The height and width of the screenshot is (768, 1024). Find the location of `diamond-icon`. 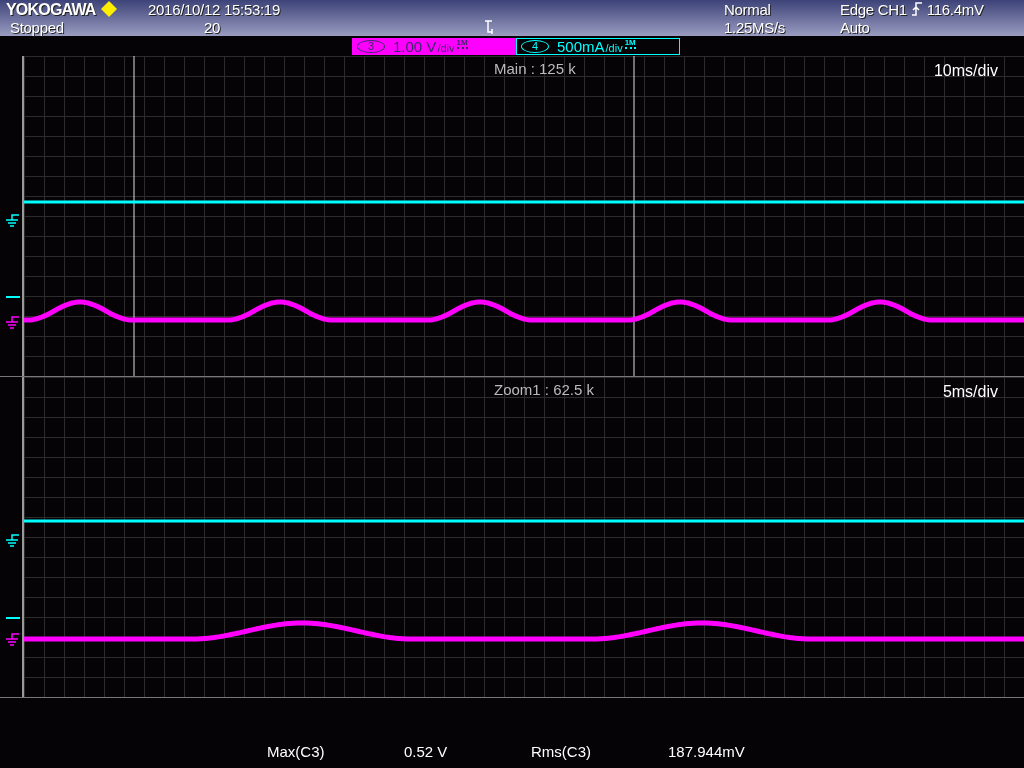

diamond-icon is located at coordinates (108, 9).